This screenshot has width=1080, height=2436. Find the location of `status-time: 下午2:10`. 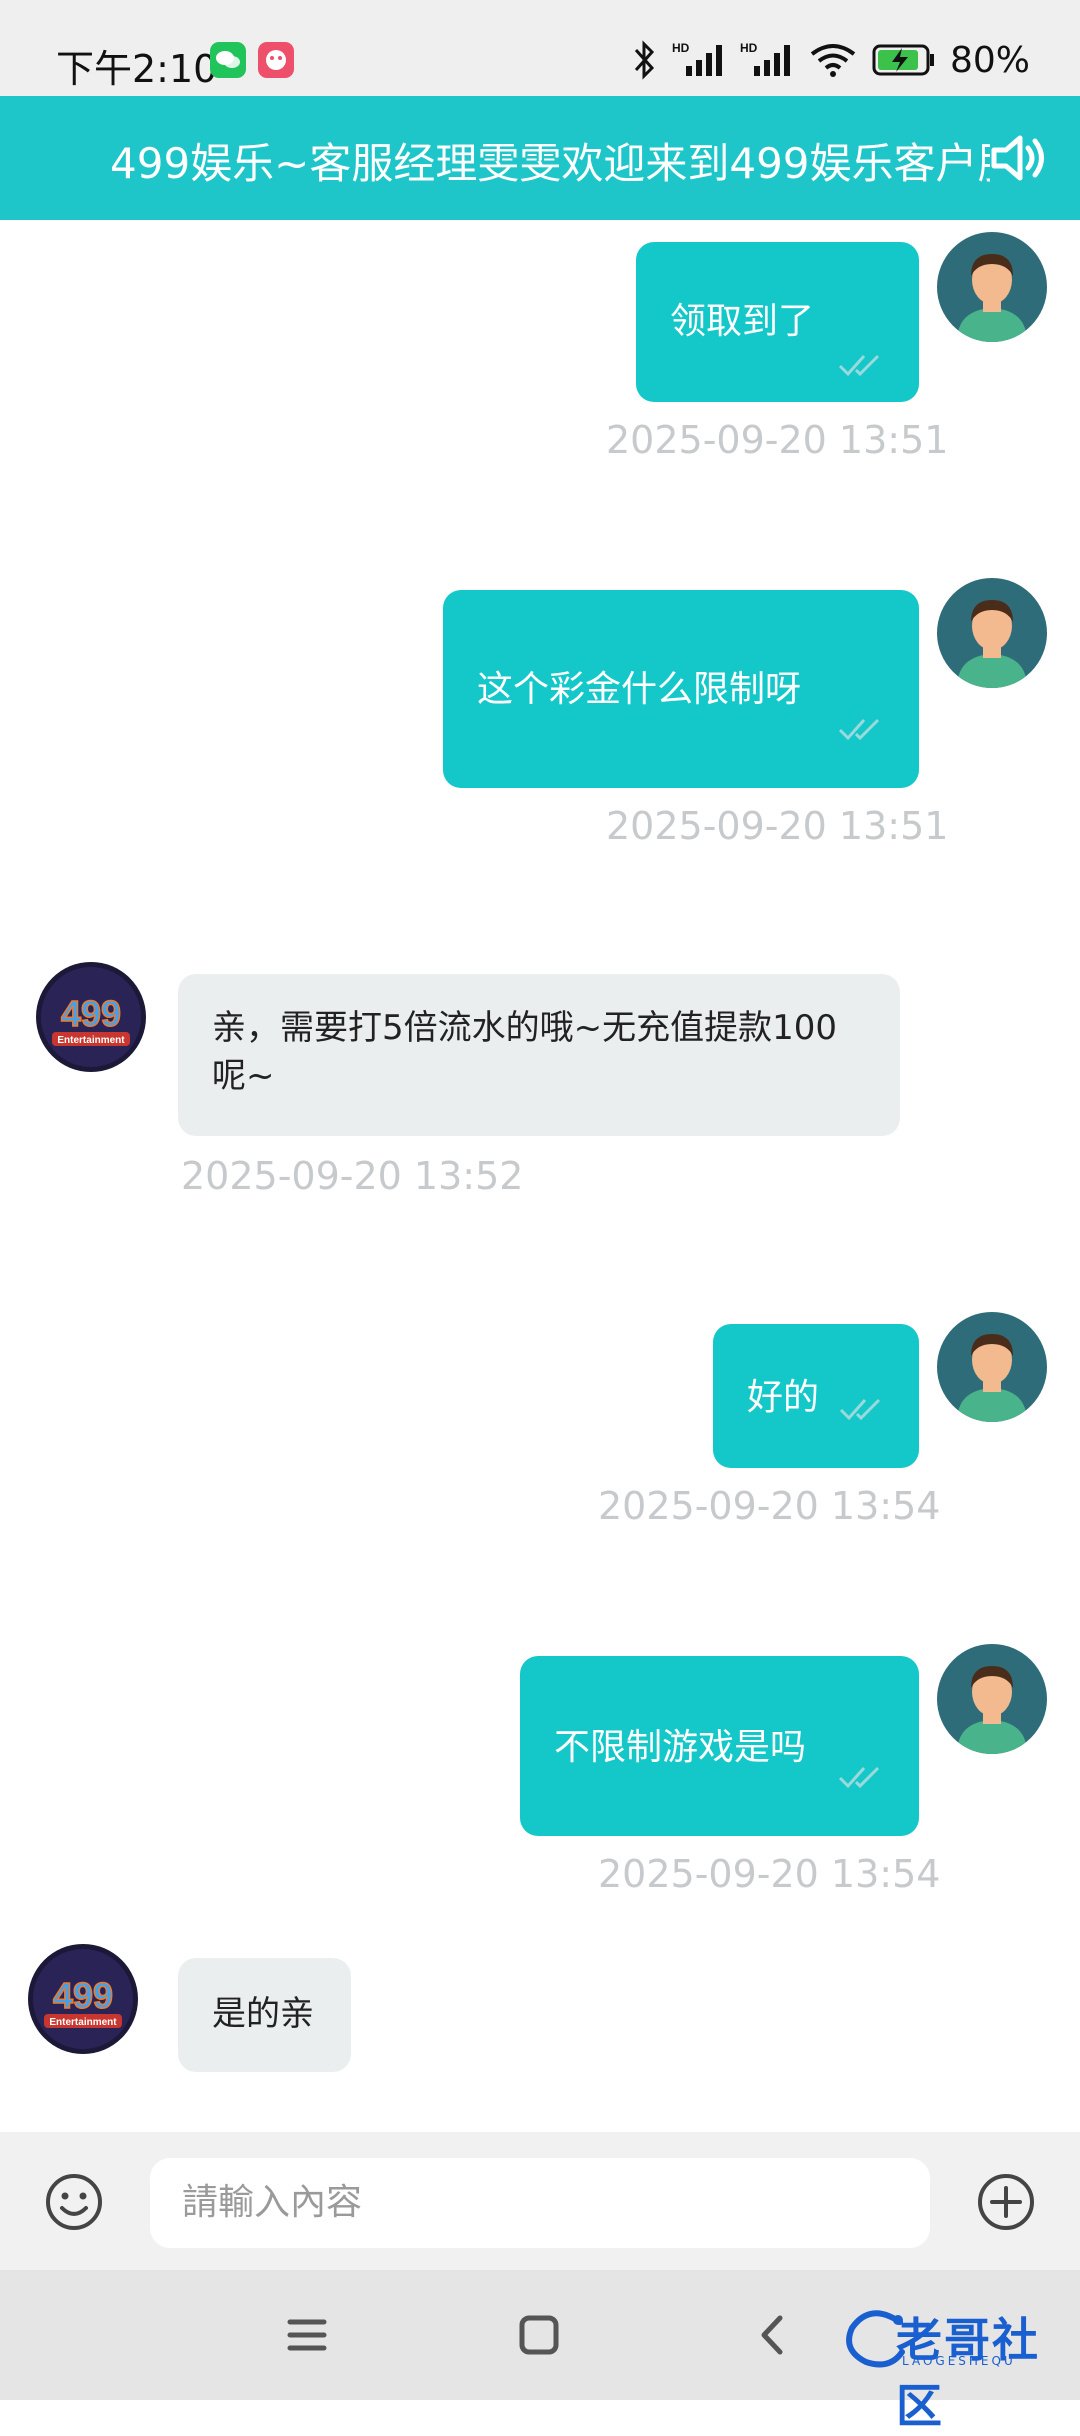

status-time: 下午2:10 is located at coordinates (137, 69).